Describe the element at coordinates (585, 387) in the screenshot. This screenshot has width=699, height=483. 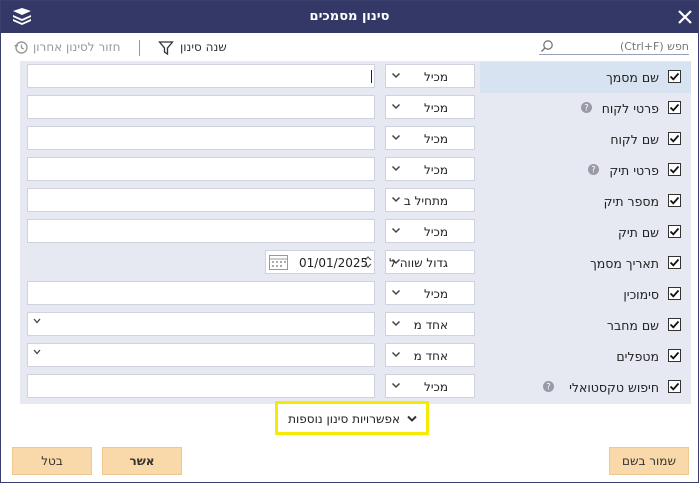
I see `filter-field-label: ? חיפוש טקסטואלי` at that location.